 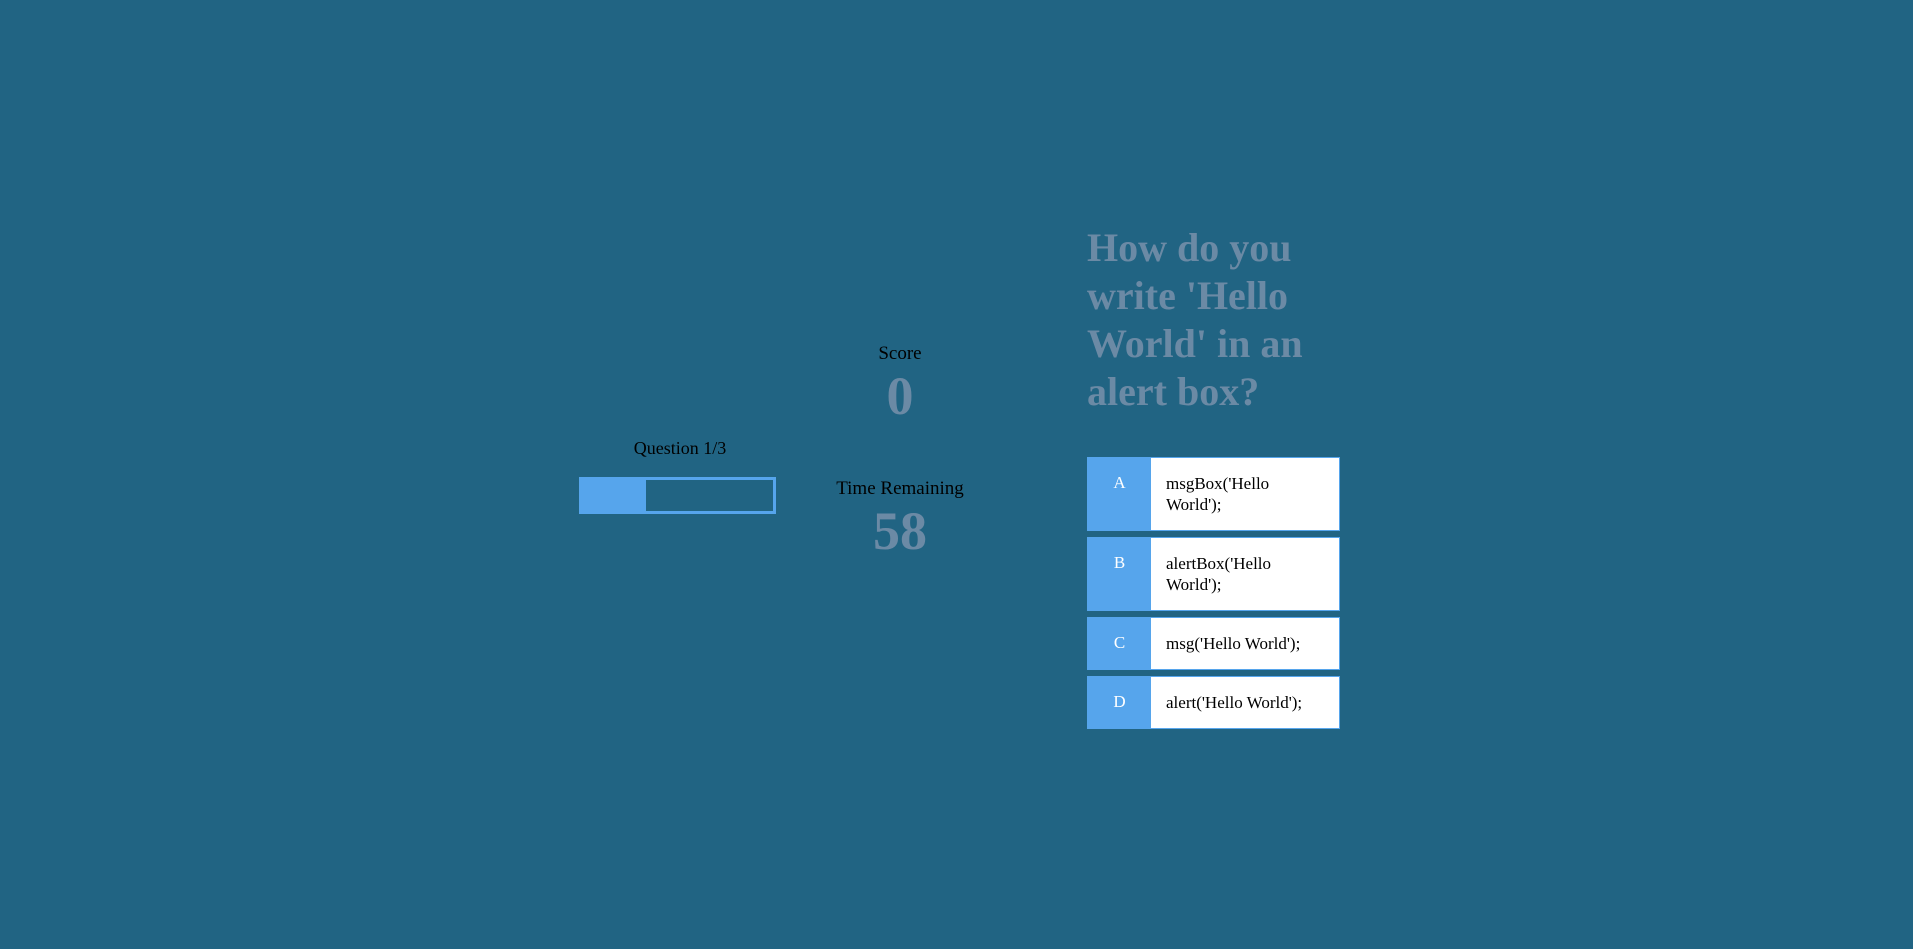 I want to click on choice-a: A msgBox('Hello World');, so click(x=1213, y=494).